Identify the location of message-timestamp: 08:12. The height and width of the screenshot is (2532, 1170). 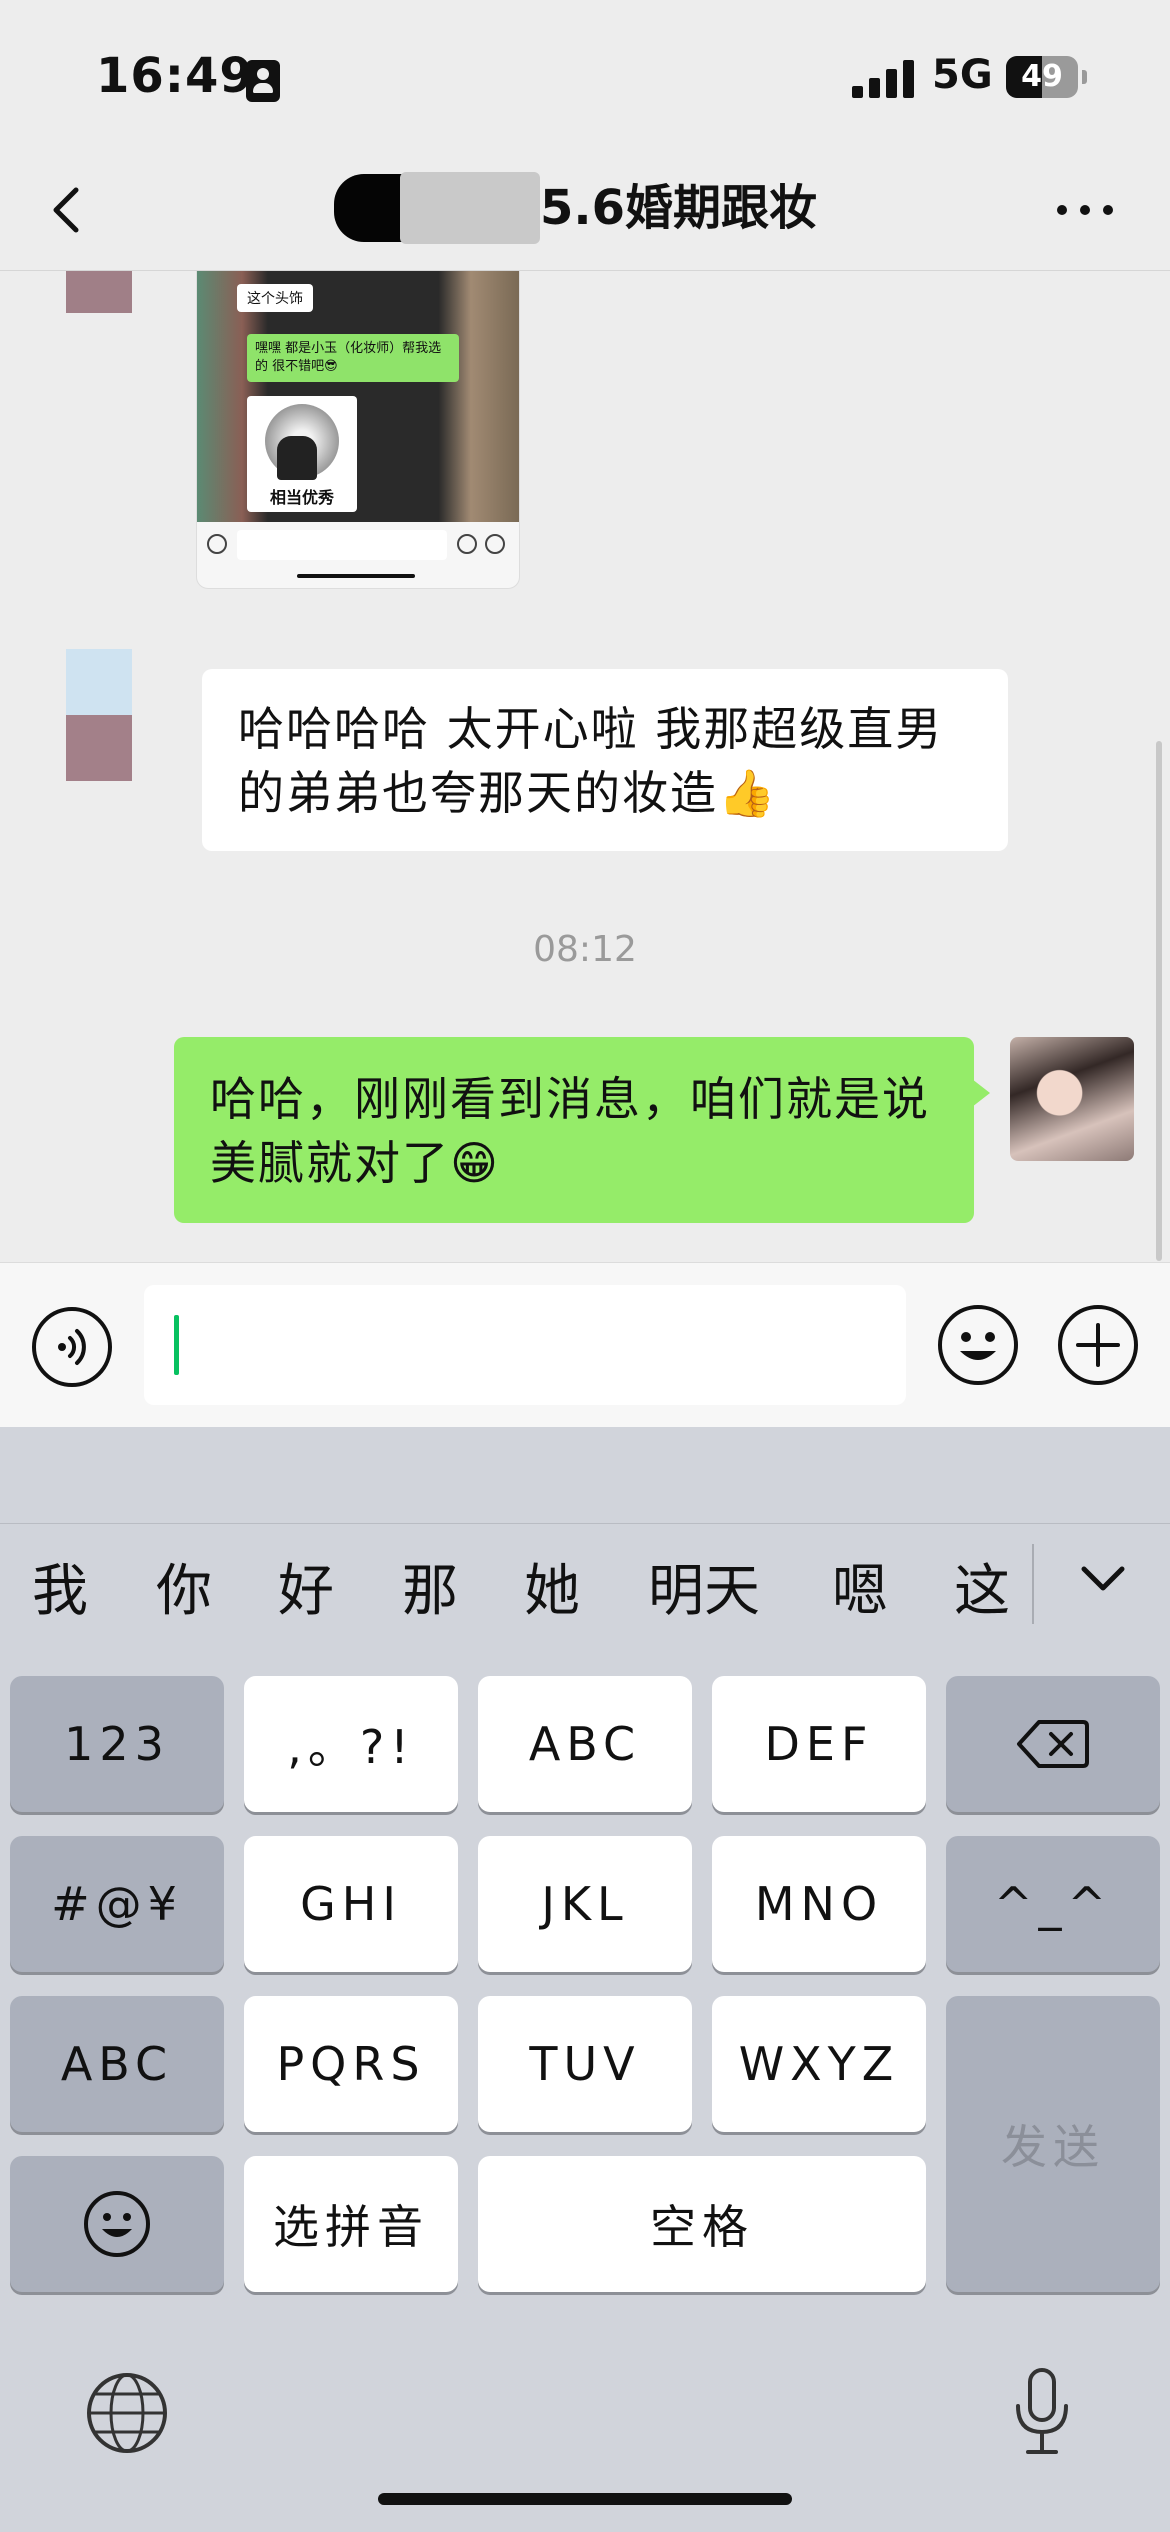
(585, 949).